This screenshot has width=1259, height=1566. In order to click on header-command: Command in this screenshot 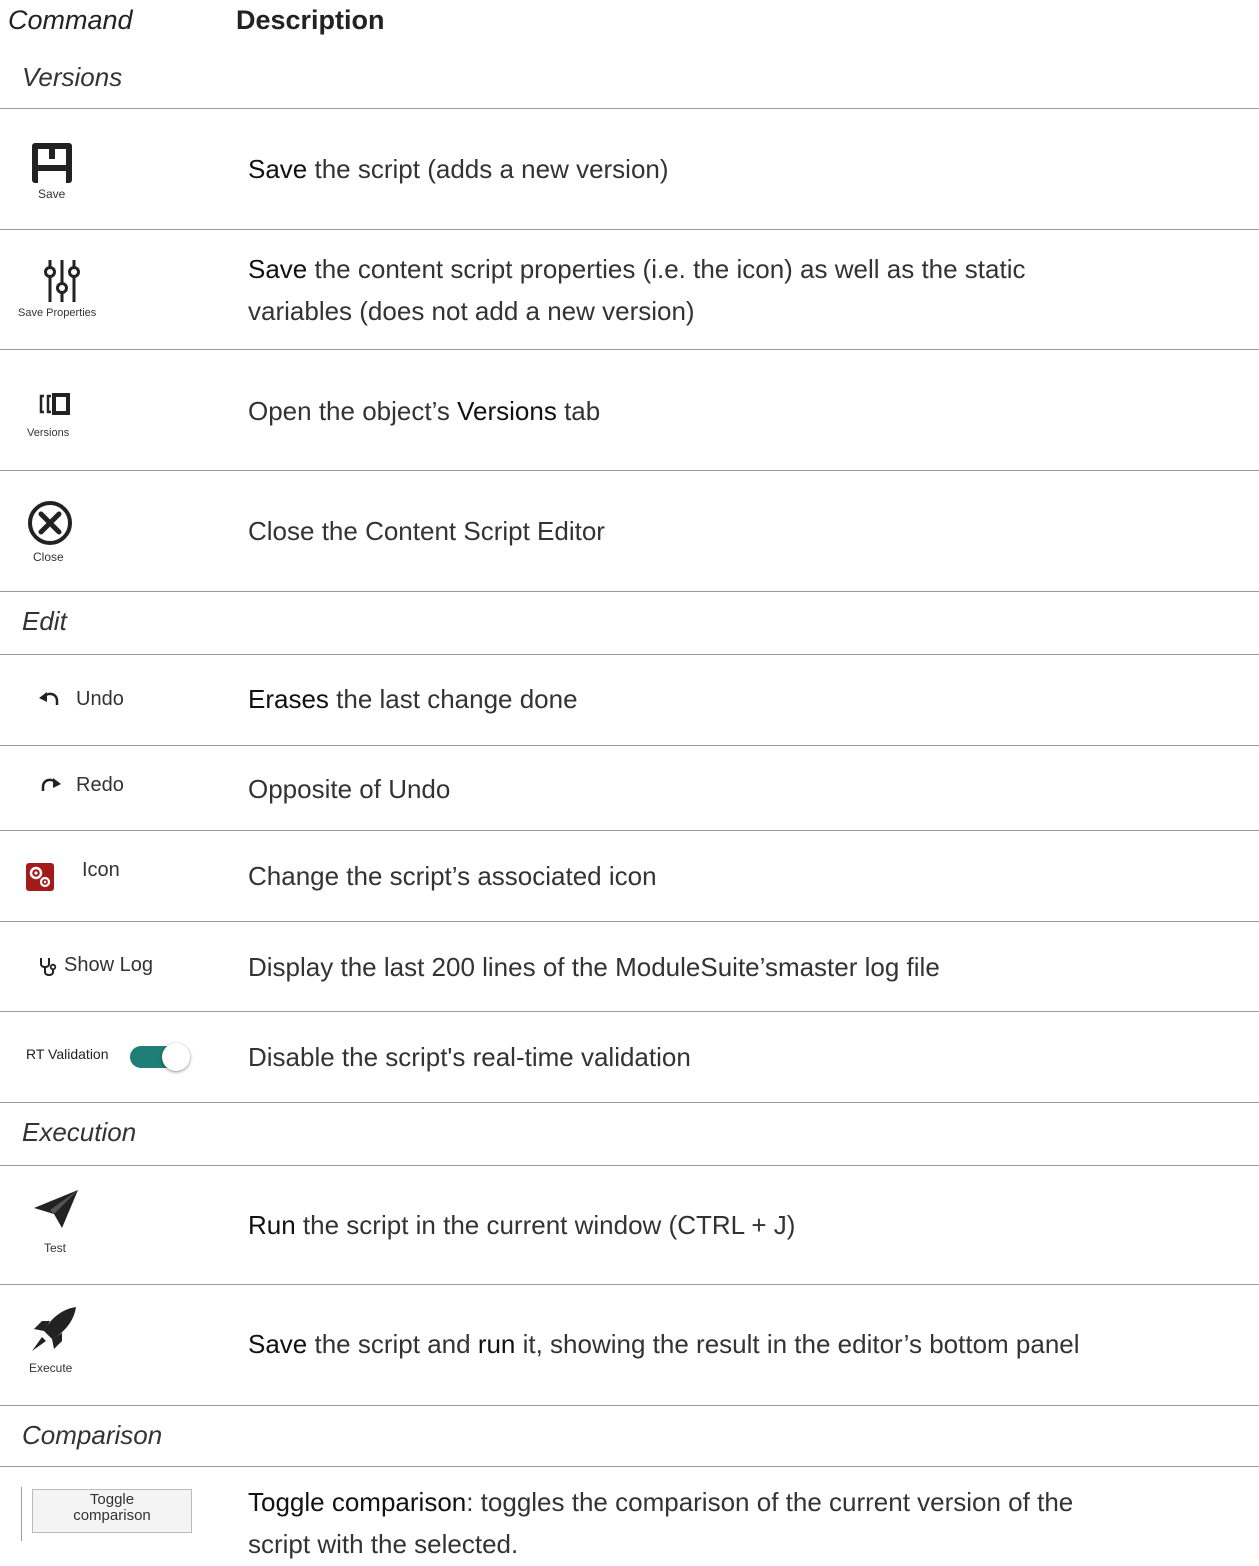, I will do `click(70, 20)`.